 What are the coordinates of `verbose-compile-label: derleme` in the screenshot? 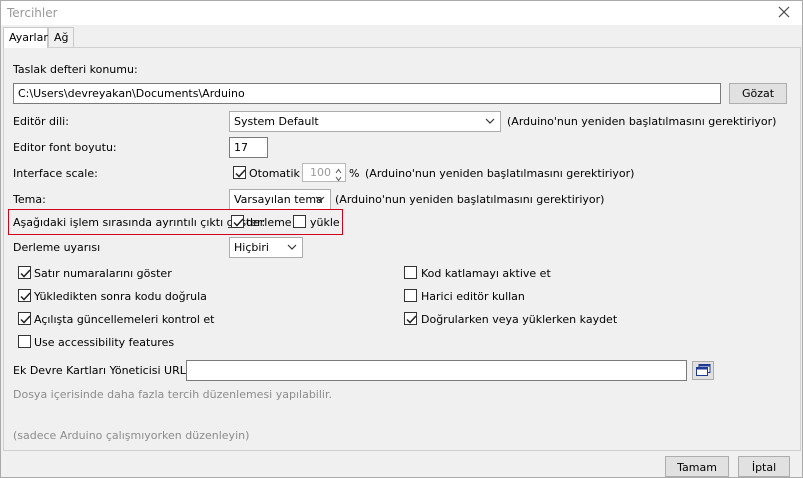 It's located at (269, 222).